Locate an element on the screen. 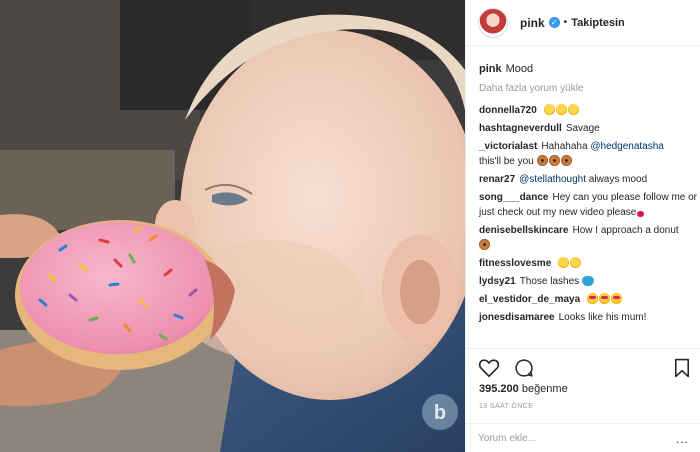  add-comment-input is located at coordinates (553, 438).